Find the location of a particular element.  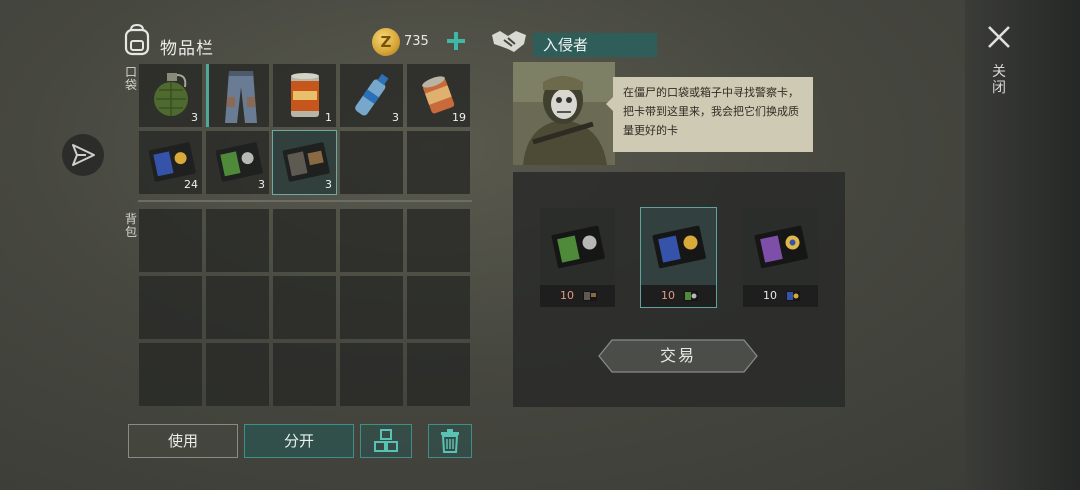

share-button is located at coordinates (83, 155).